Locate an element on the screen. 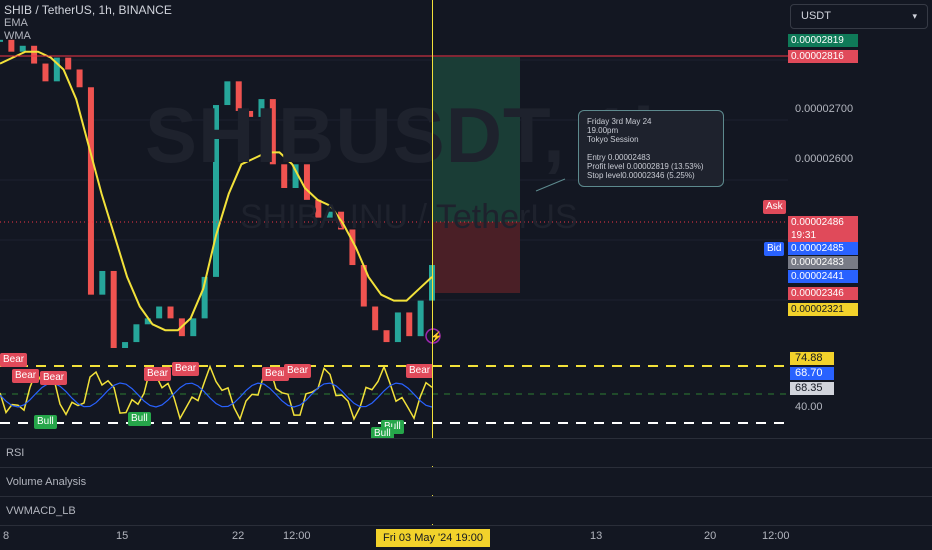 The image size is (932, 550). note-line: Tokyo Session is located at coordinates (613, 139).